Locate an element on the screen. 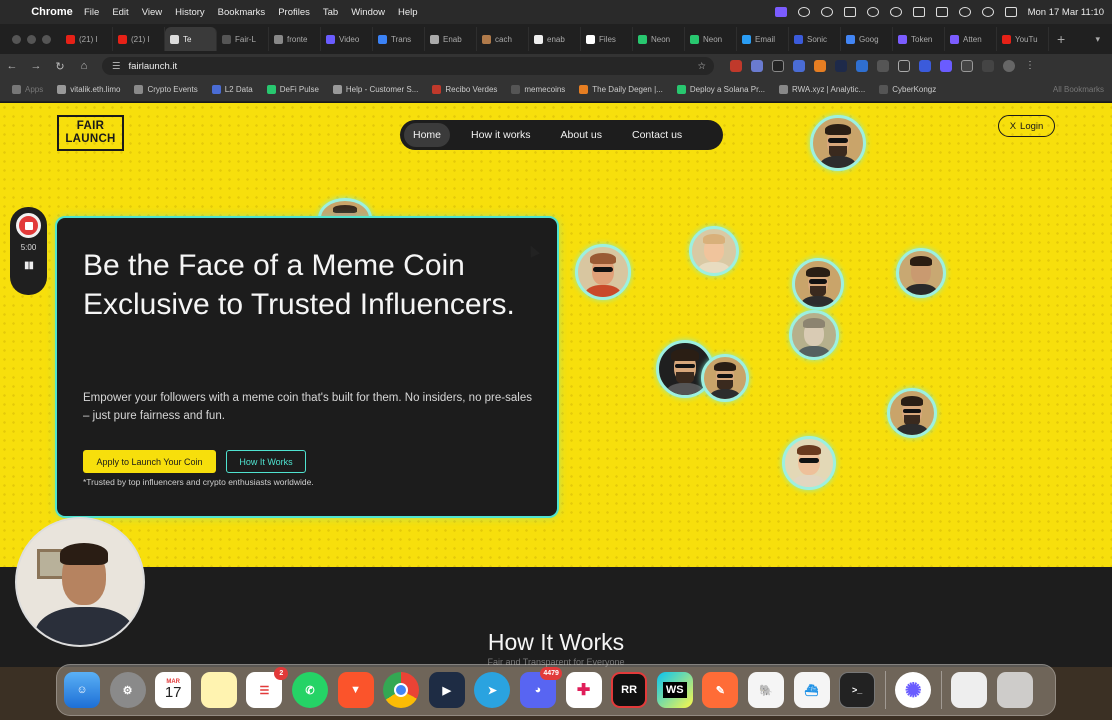 The width and height of the screenshot is (1112, 720). reading-list-icon is located at coordinates (988, 66).